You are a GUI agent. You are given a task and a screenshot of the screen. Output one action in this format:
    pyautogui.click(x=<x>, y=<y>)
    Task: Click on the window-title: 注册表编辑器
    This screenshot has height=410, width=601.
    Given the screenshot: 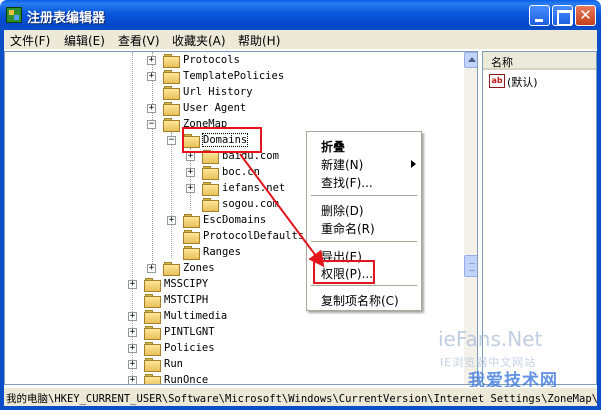 What is the action you would take?
    pyautogui.click(x=66, y=18)
    